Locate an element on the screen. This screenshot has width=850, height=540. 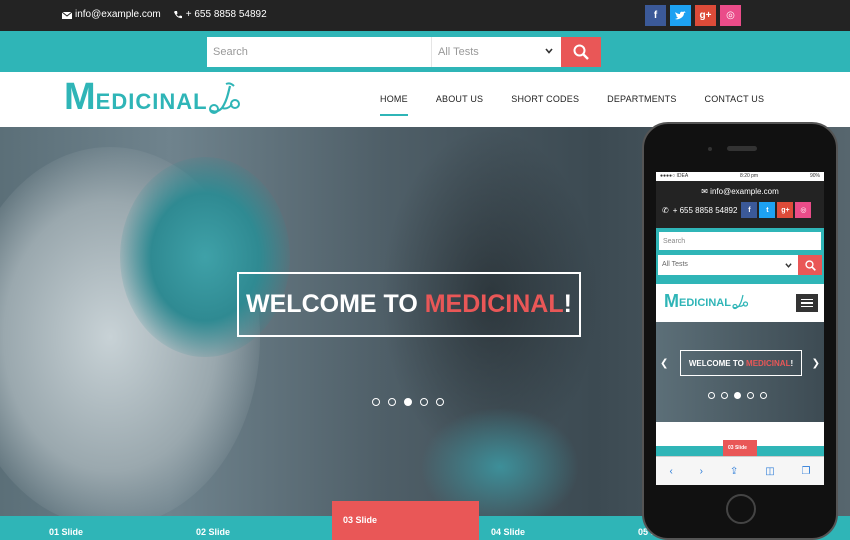
nav-contact-us: CONTACT US is located at coordinates (735, 99).